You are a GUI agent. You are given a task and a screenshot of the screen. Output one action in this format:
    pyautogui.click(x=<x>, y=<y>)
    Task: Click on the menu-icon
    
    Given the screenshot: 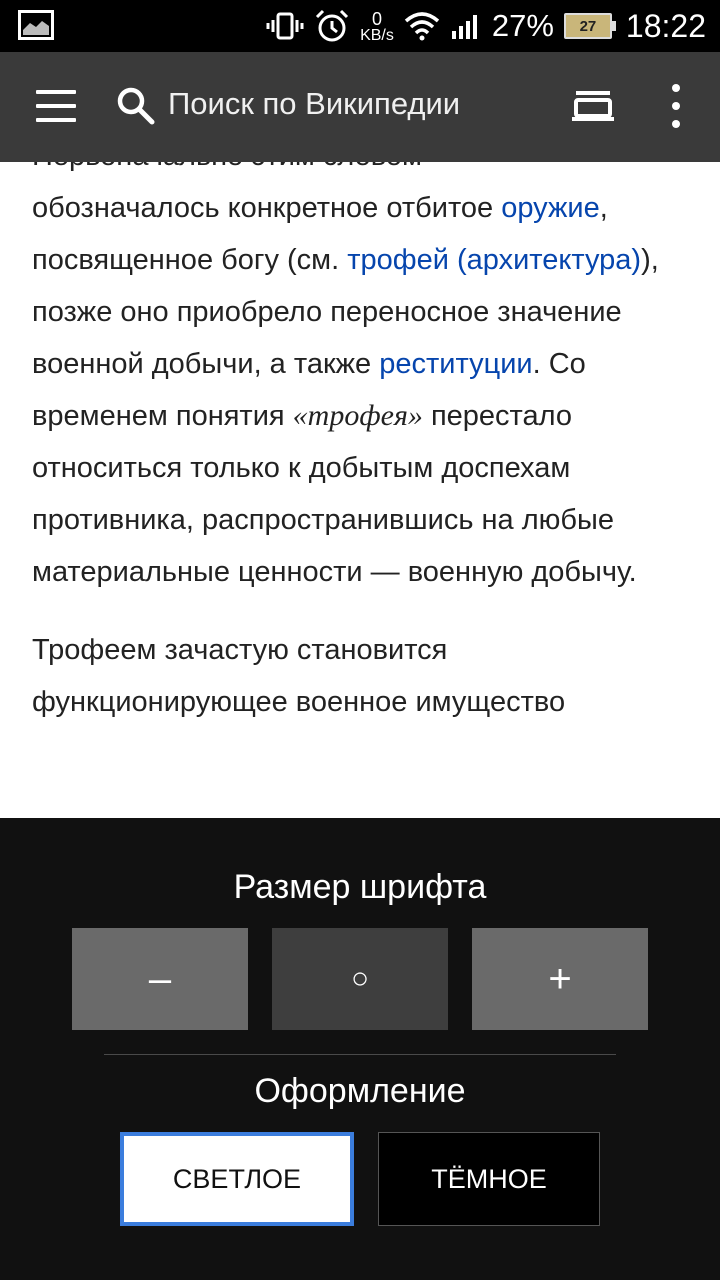 What is the action you would take?
    pyautogui.click(x=56, y=106)
    